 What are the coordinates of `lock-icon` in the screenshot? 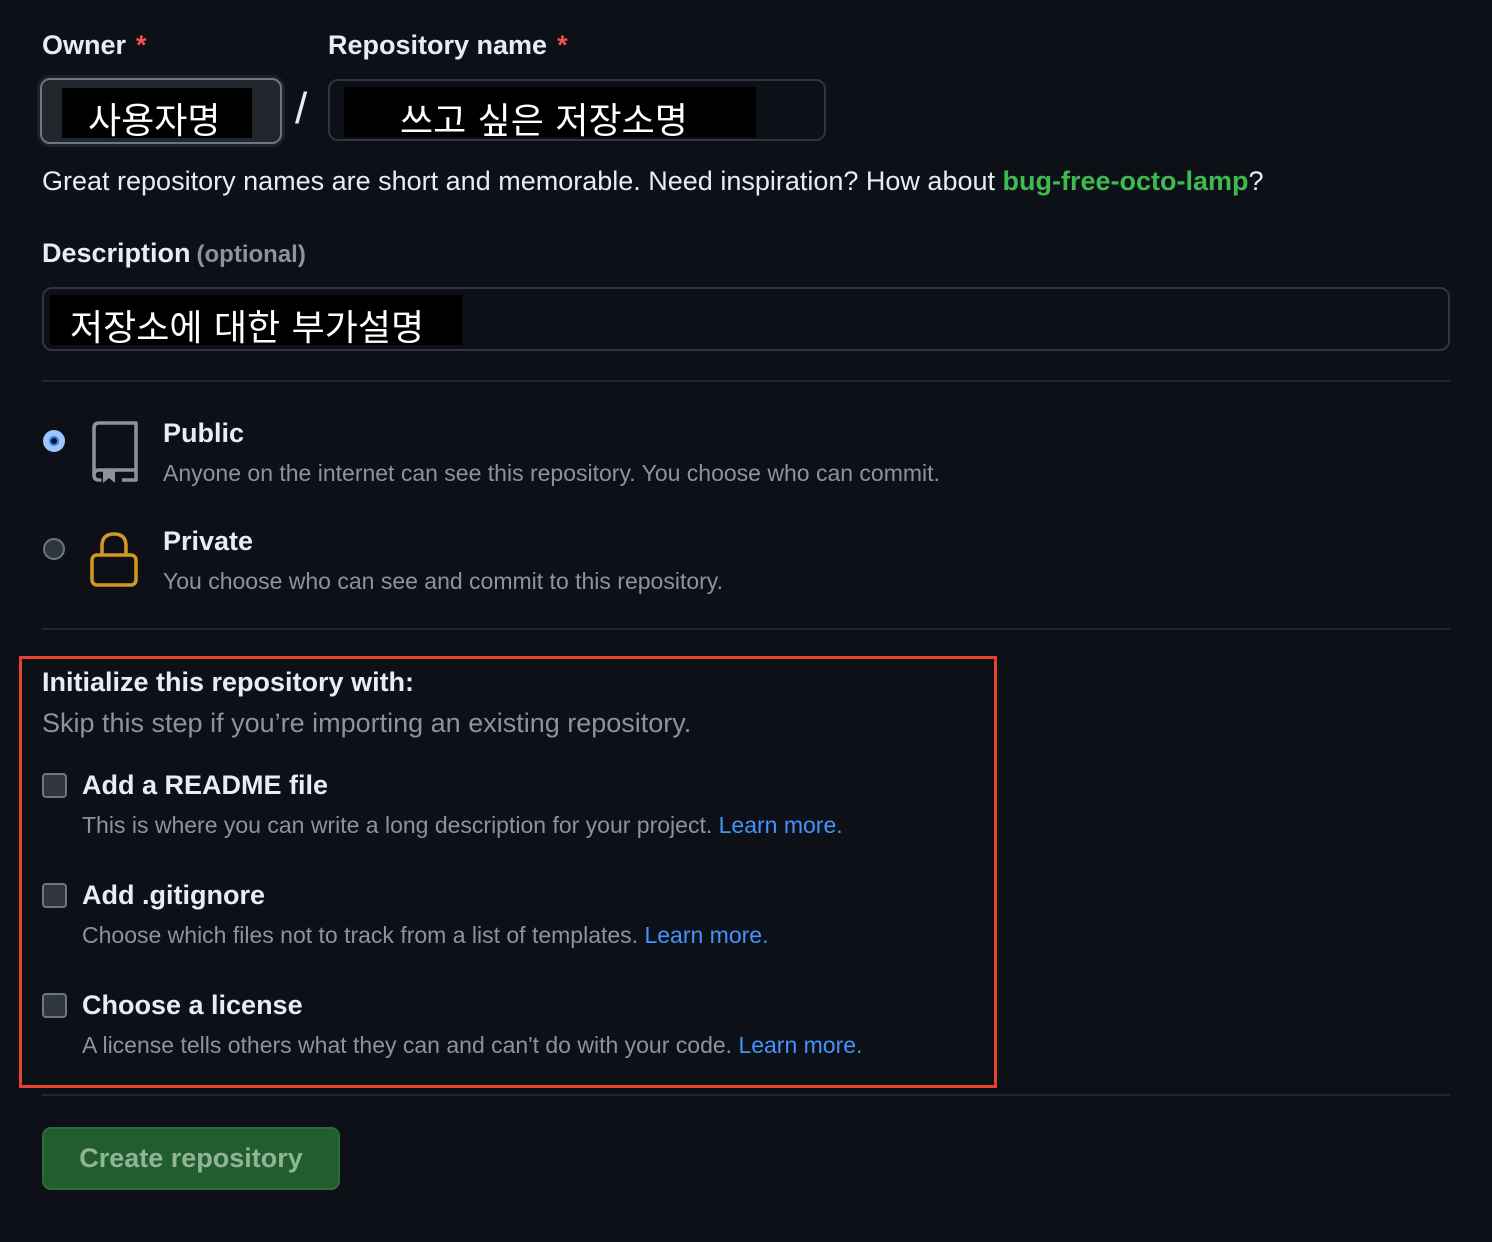 It's located at (114, 559).